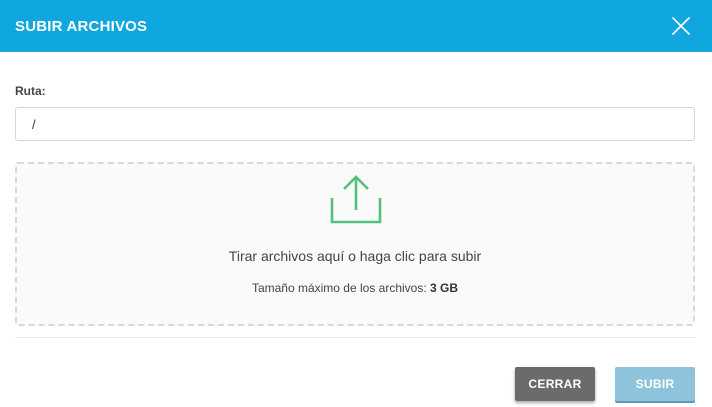 Image resolution: width=712 pixels, height=407 pixels. Describe the element at coordinates (339, 288) in the screenshot. I see `max-size-label: Tamaño máximo de los archivos:` at that location.